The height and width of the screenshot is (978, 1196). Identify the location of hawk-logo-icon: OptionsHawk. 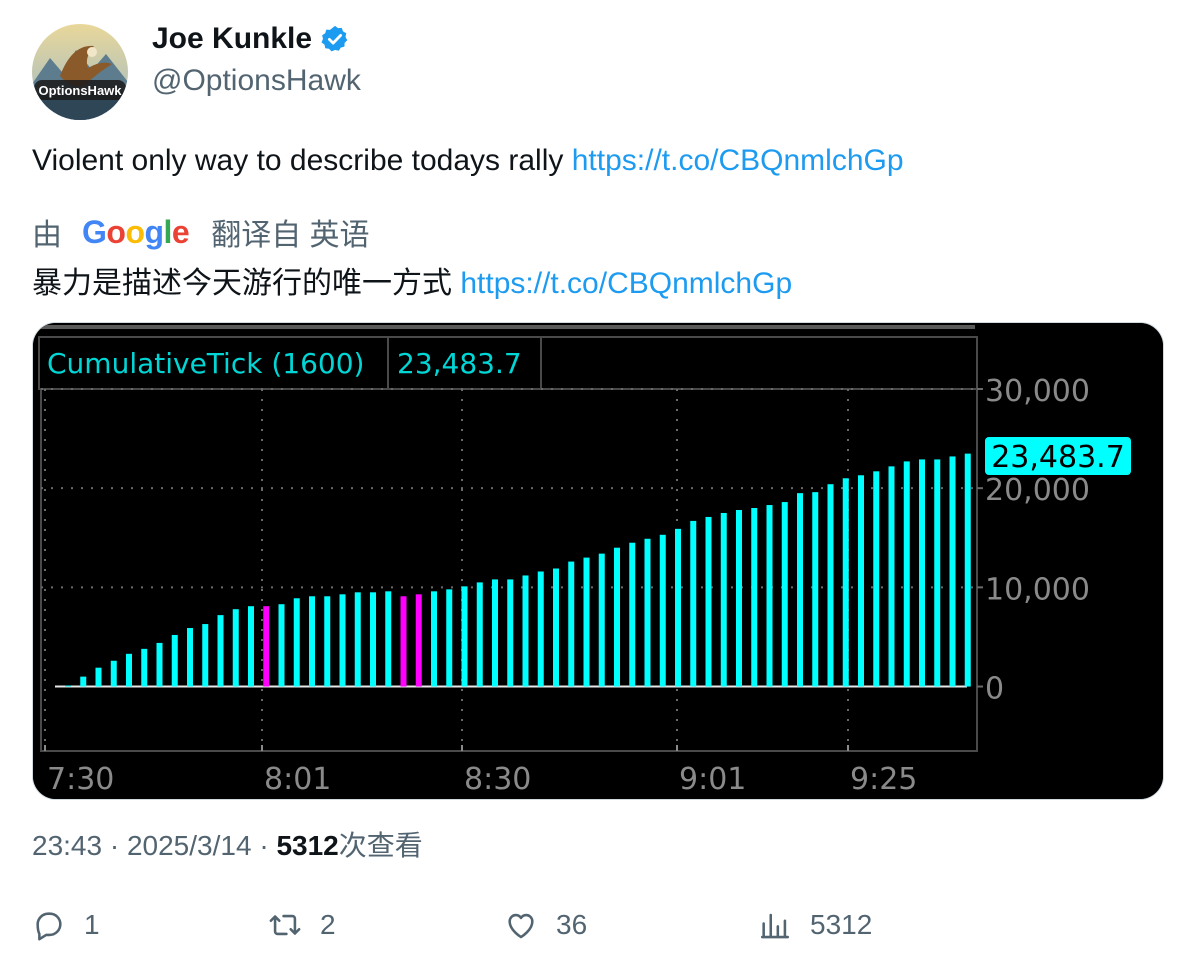
(80, 72).